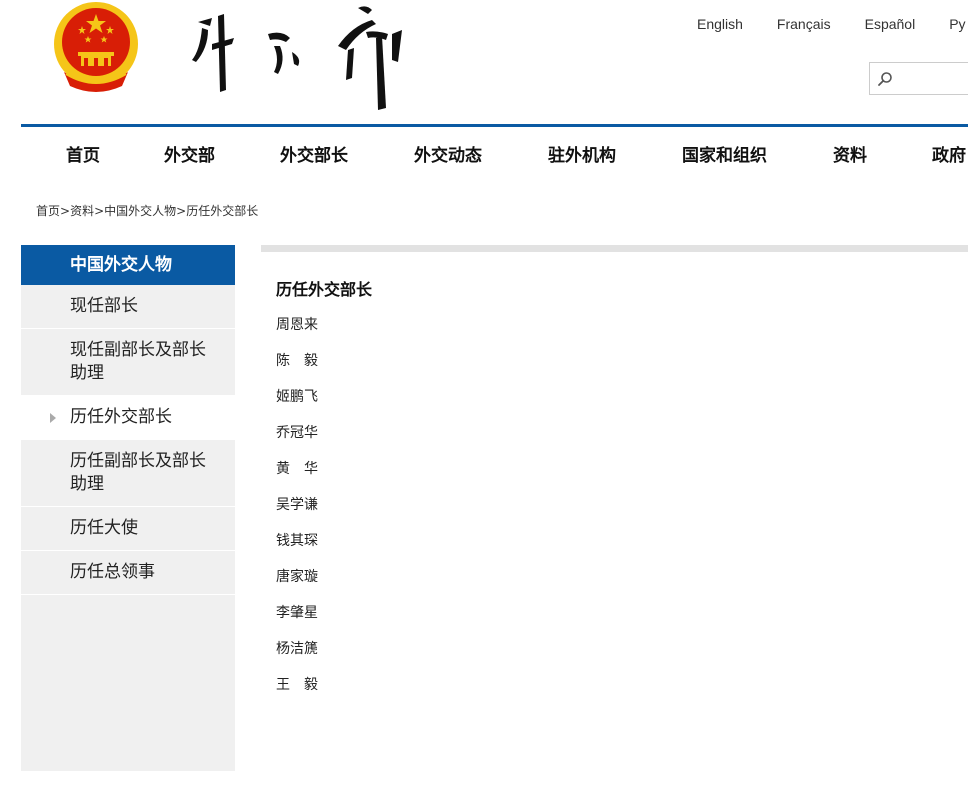  What do you see at coordinates (83, 153) in the screenshot?
I see `nav-item-home: 首页` at bounding box center [83, 153].